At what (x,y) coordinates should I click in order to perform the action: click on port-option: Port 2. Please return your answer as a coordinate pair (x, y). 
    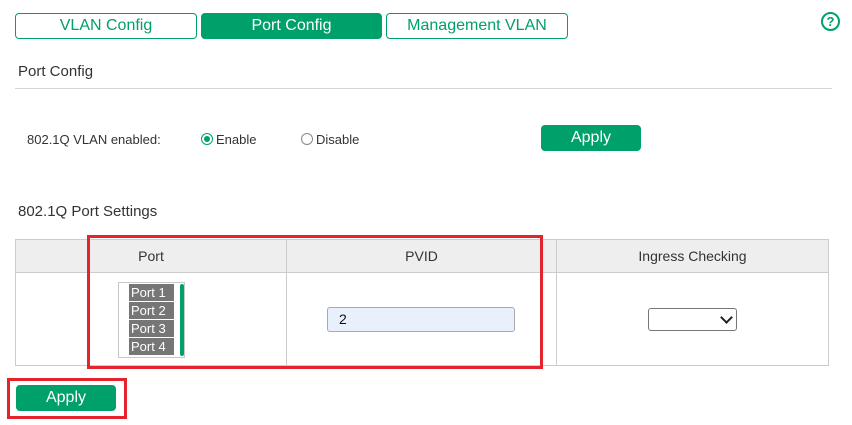
    Looking at the image, I should click on (151, 310).